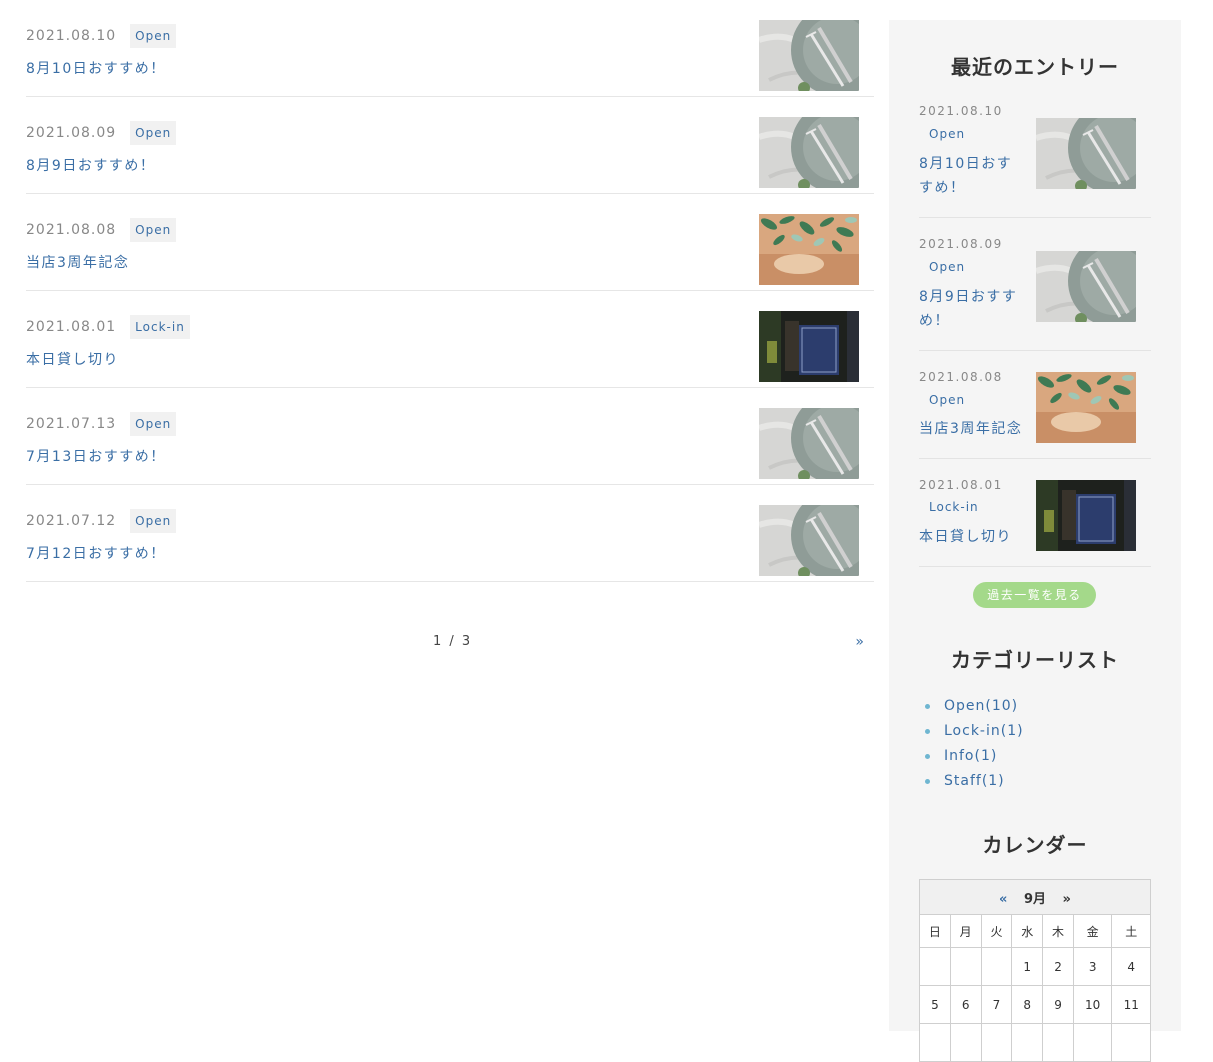  What do you see at coordinates (1131, 966) in the screenshot?
I see `calendar-day: 4` at bounding box center [1131, 966].